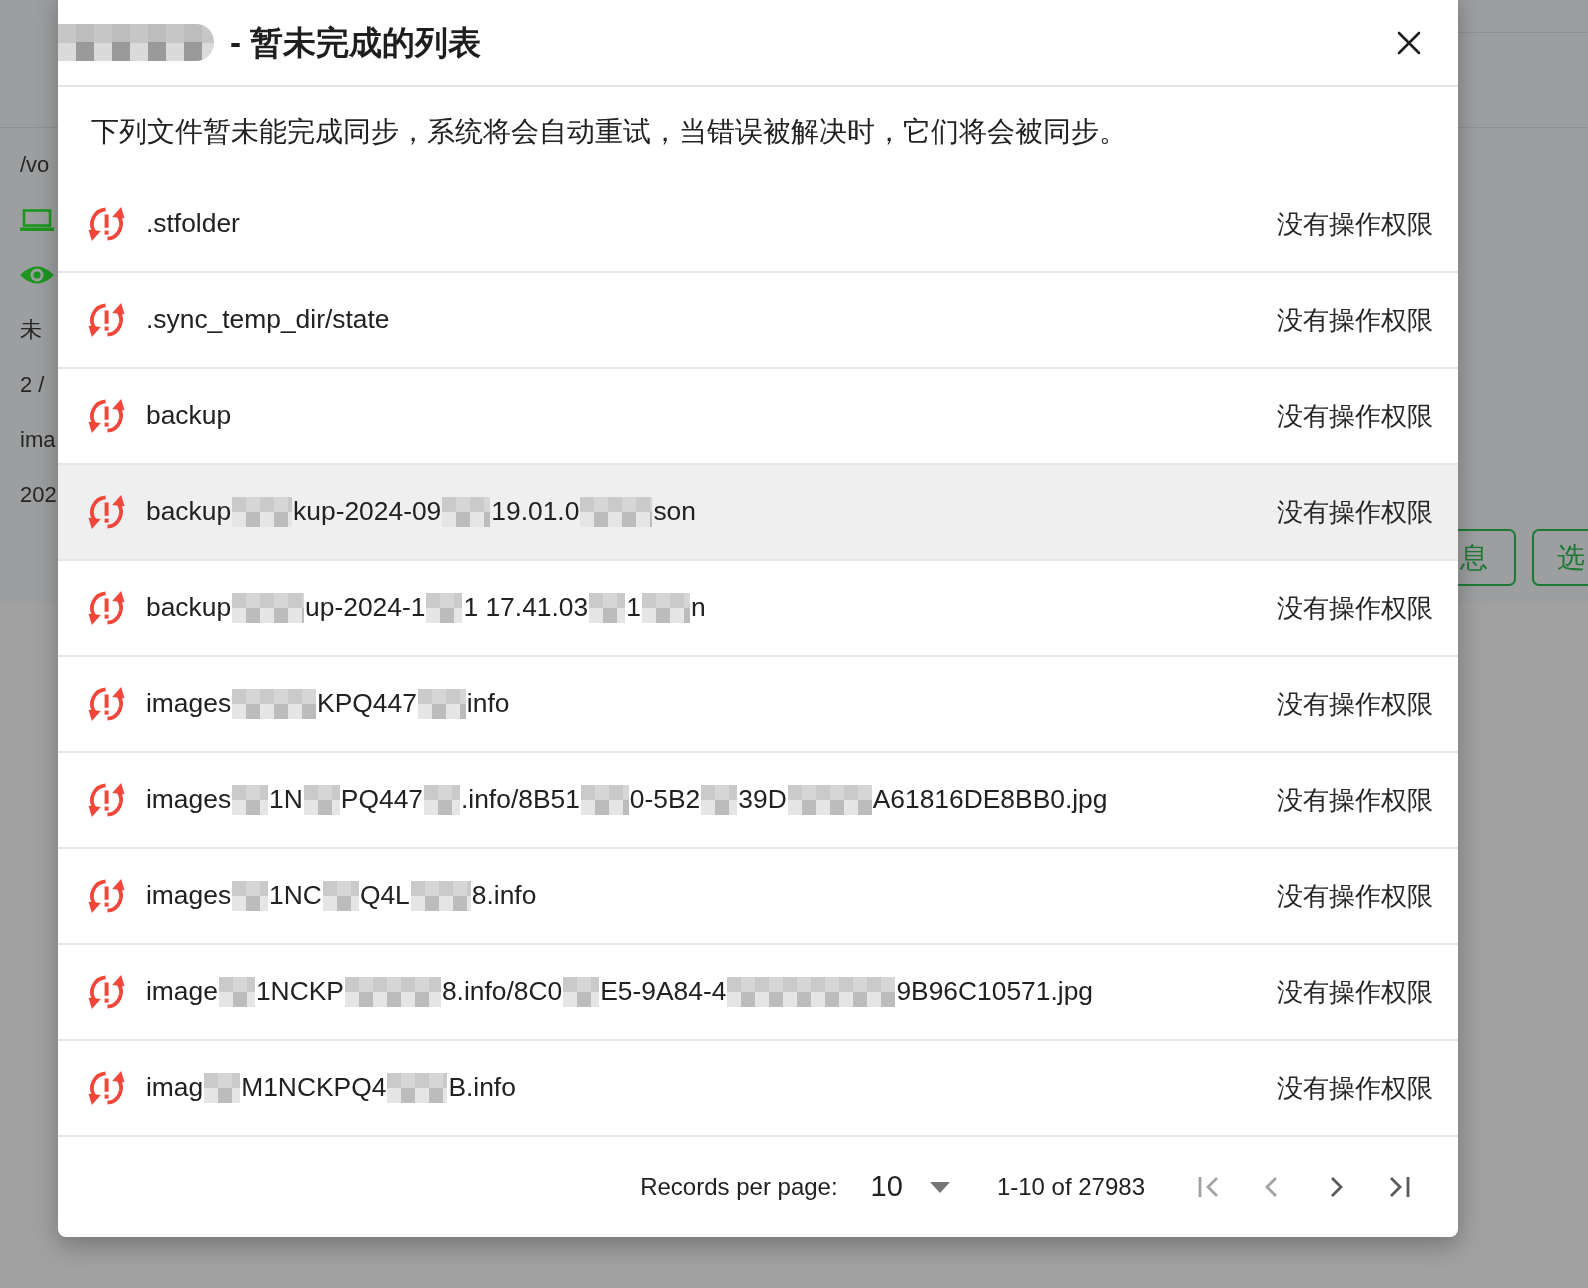 Image resolution: width=1588 pixels, height=1288 pixels. I want to click on file-path: kup-2024-09, so click(367, 512).